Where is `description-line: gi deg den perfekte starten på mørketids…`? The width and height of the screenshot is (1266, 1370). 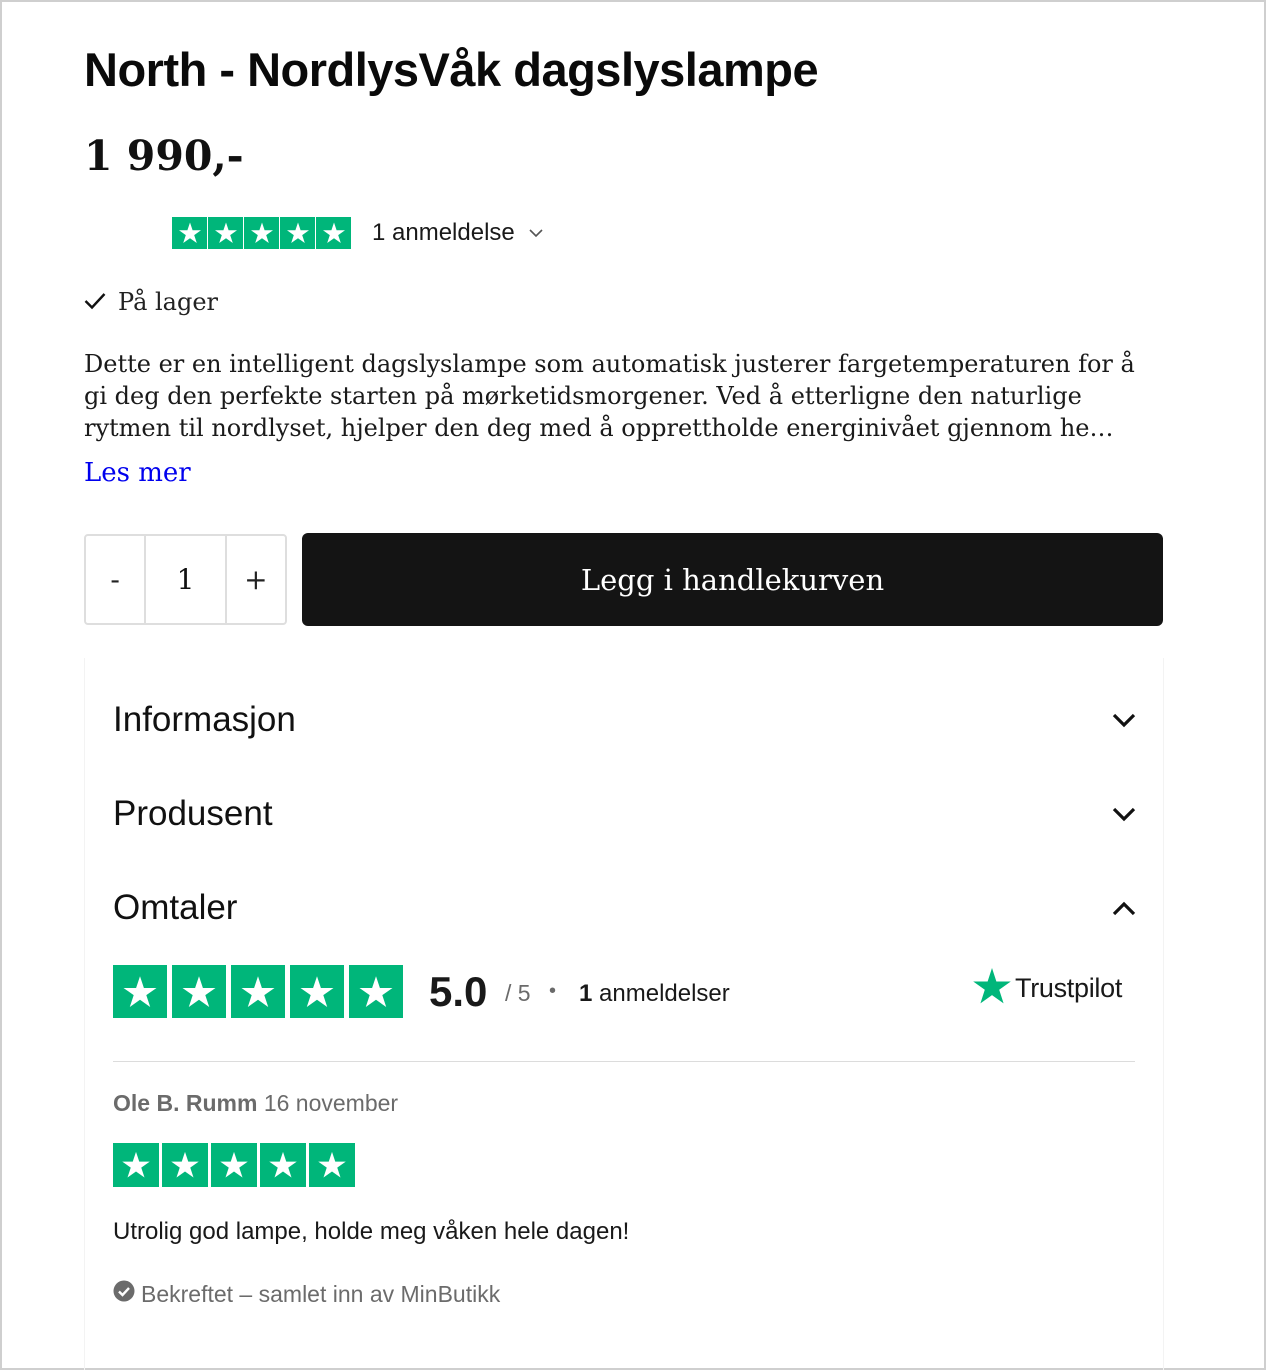 description-line: gi deg den perfekte starten på mørketids… is located at coordinates (583, 396).